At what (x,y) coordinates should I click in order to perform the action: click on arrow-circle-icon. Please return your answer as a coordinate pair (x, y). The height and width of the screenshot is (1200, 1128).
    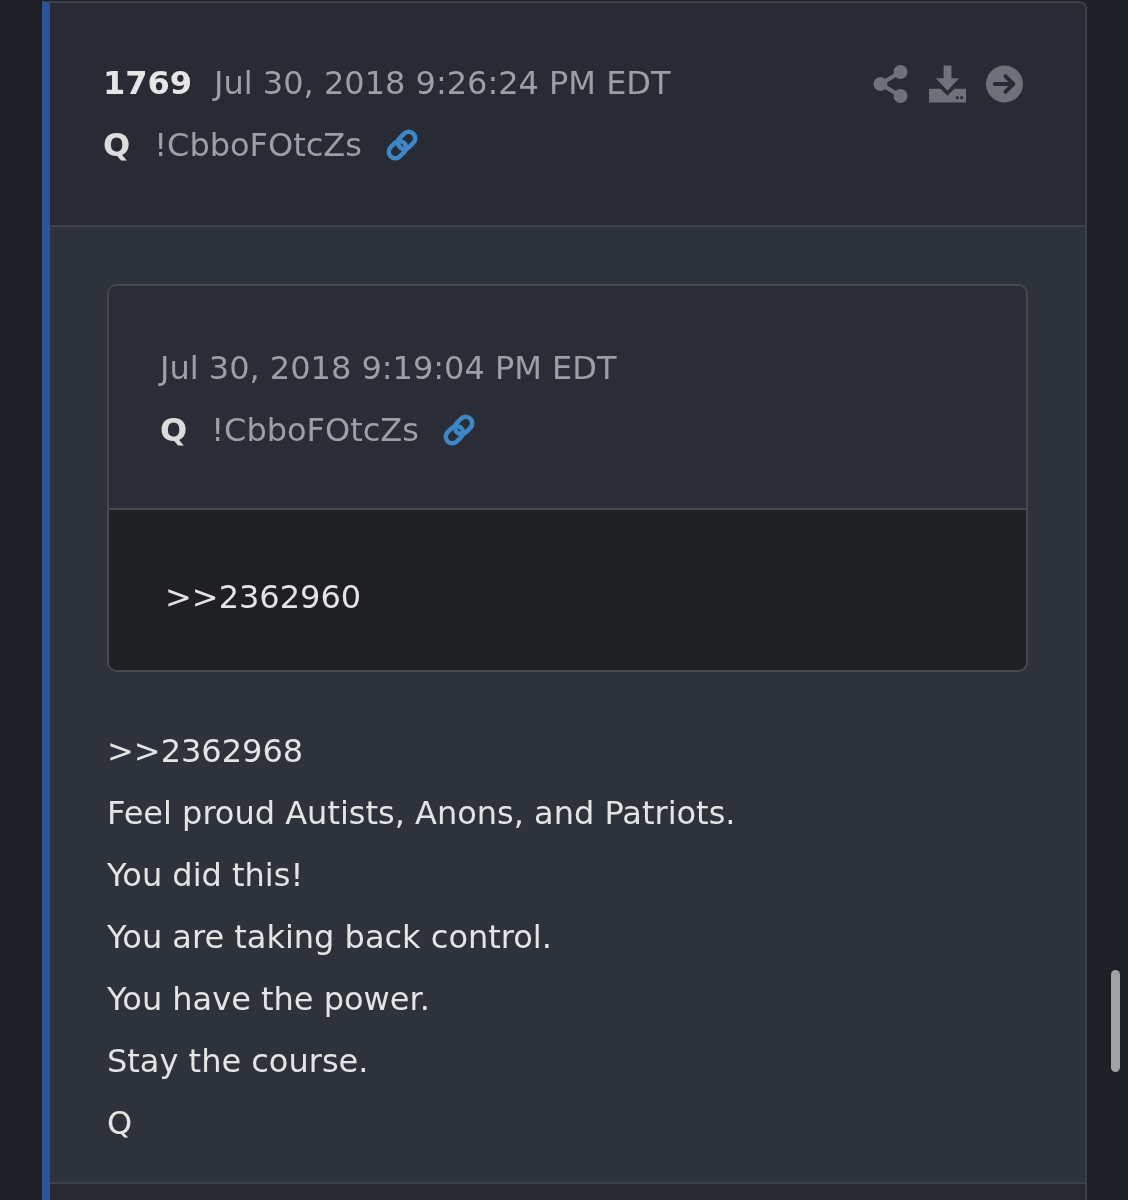
    Looking at the image, I should click on (1004, 84).